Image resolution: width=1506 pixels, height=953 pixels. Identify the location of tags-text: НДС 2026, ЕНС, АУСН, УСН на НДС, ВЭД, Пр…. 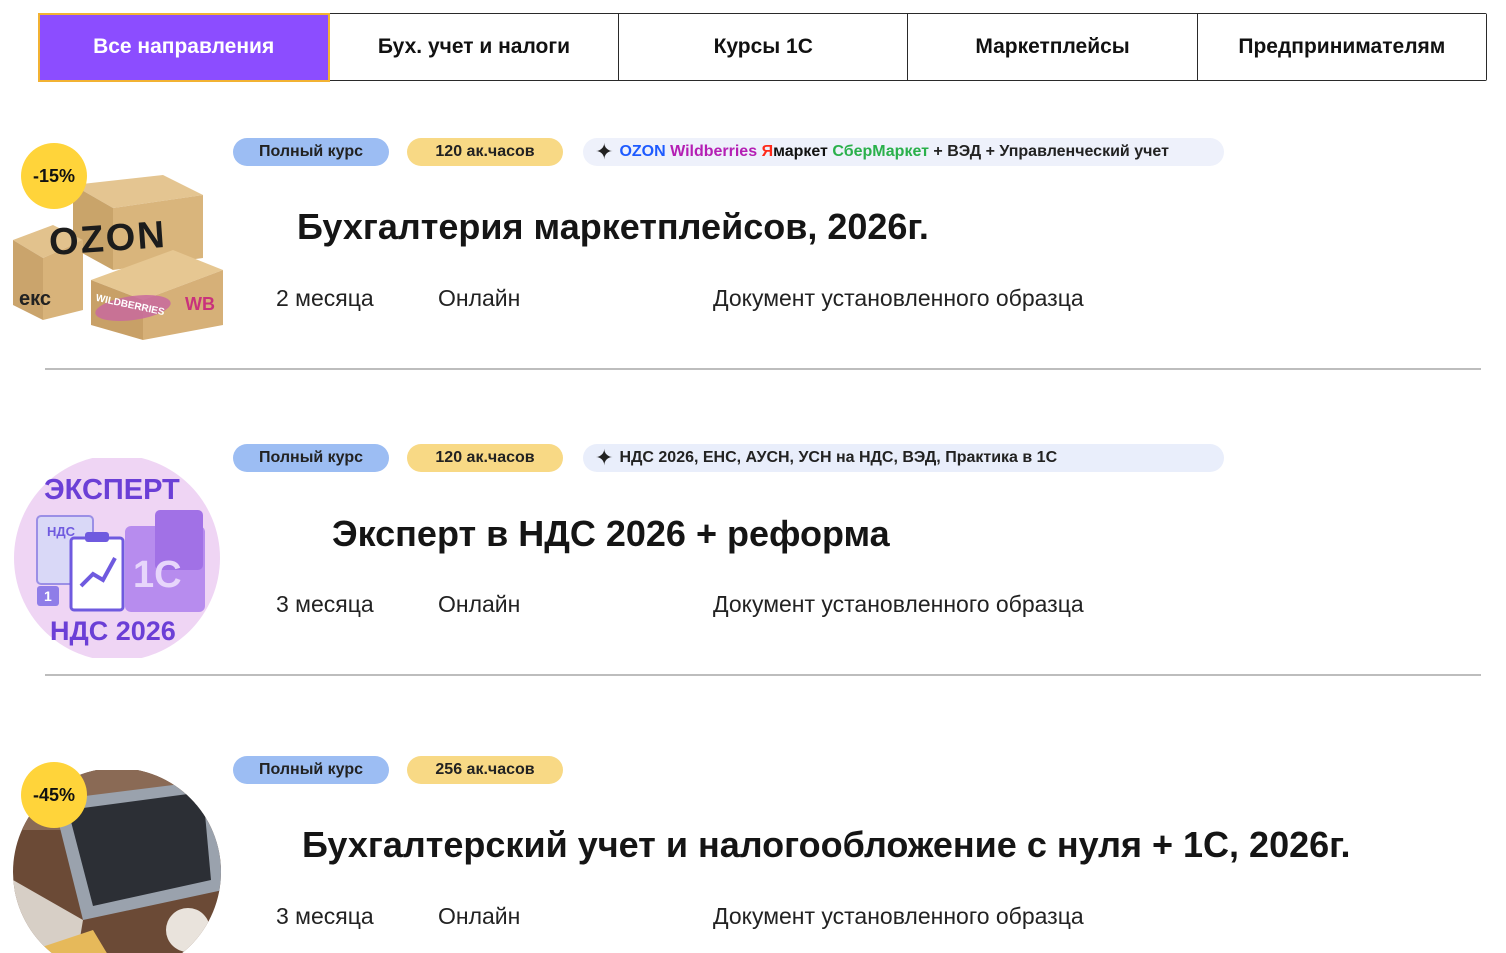
(838, 457).